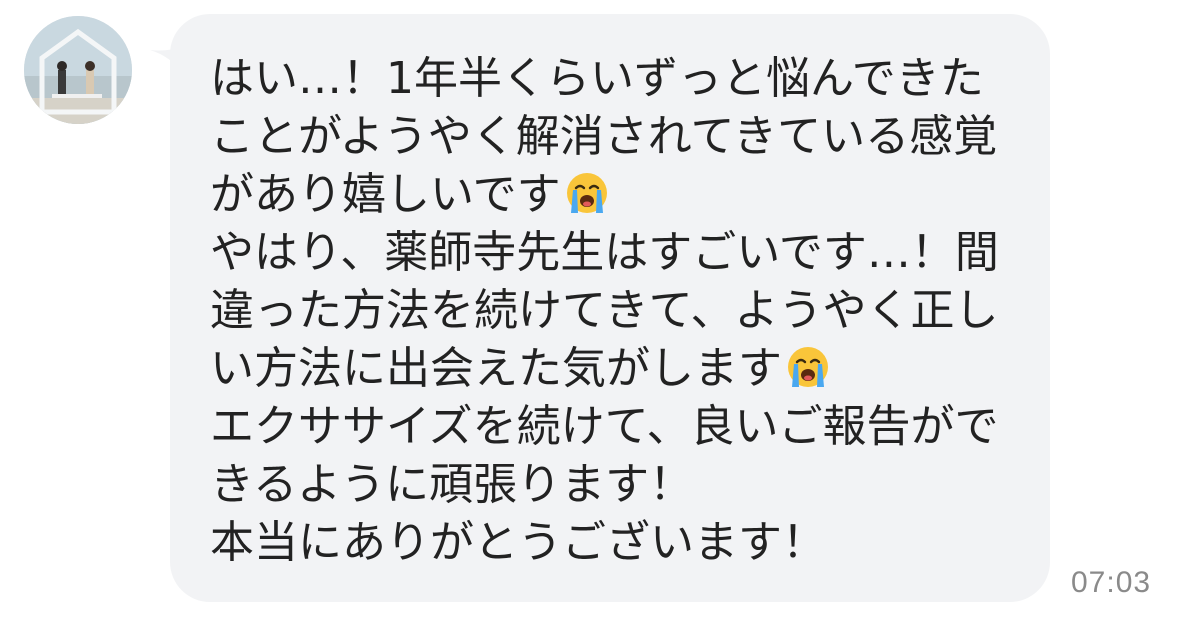 The width and height of the screenshot is (1179, 631). Describe the element at coordinates (597, 78) in the screenshot. I see `message-line: はい…！1年半くらいずっと悩んできた` at that location.